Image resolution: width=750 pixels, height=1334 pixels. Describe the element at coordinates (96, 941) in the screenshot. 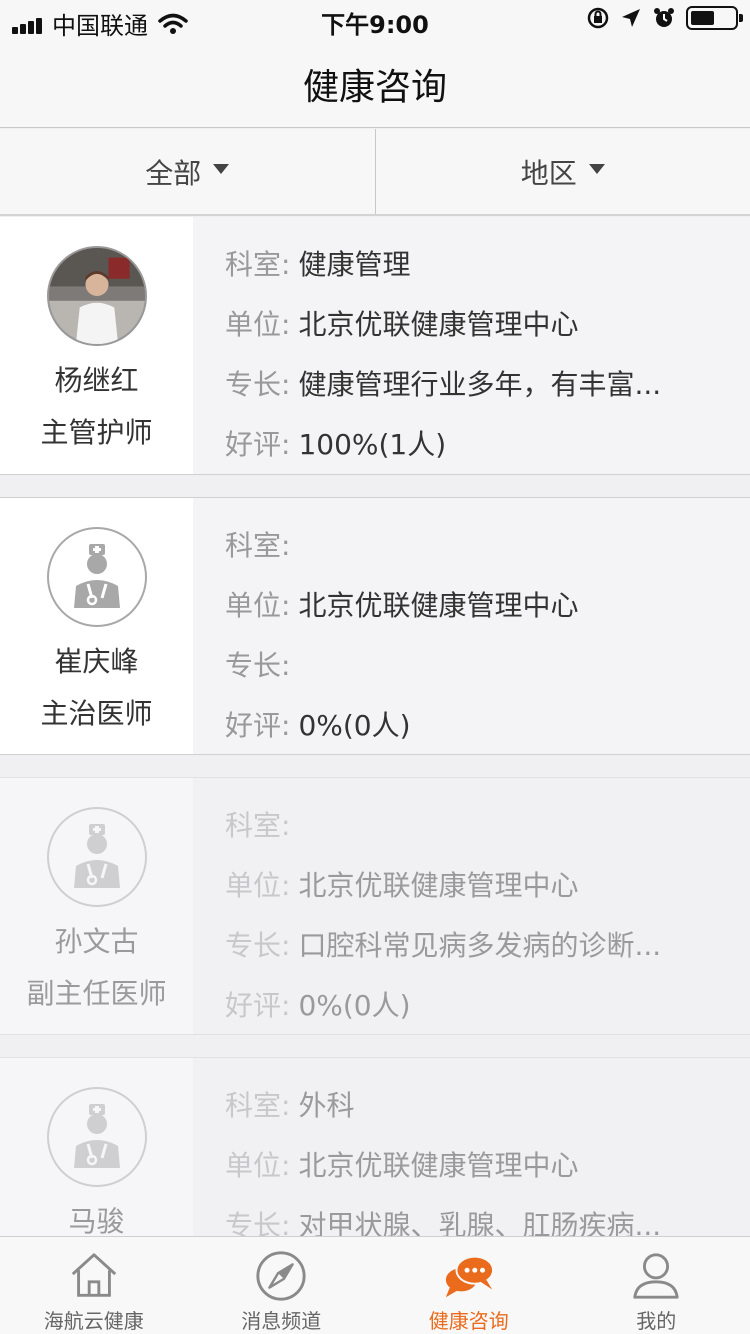

I see `doctor-name: 孙文古` at that location.